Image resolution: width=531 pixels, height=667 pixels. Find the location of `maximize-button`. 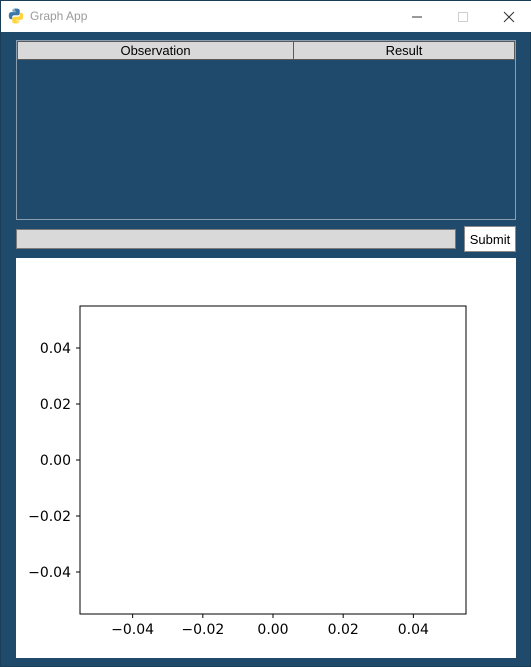

maximize-button is located at coordinates (463, 16).